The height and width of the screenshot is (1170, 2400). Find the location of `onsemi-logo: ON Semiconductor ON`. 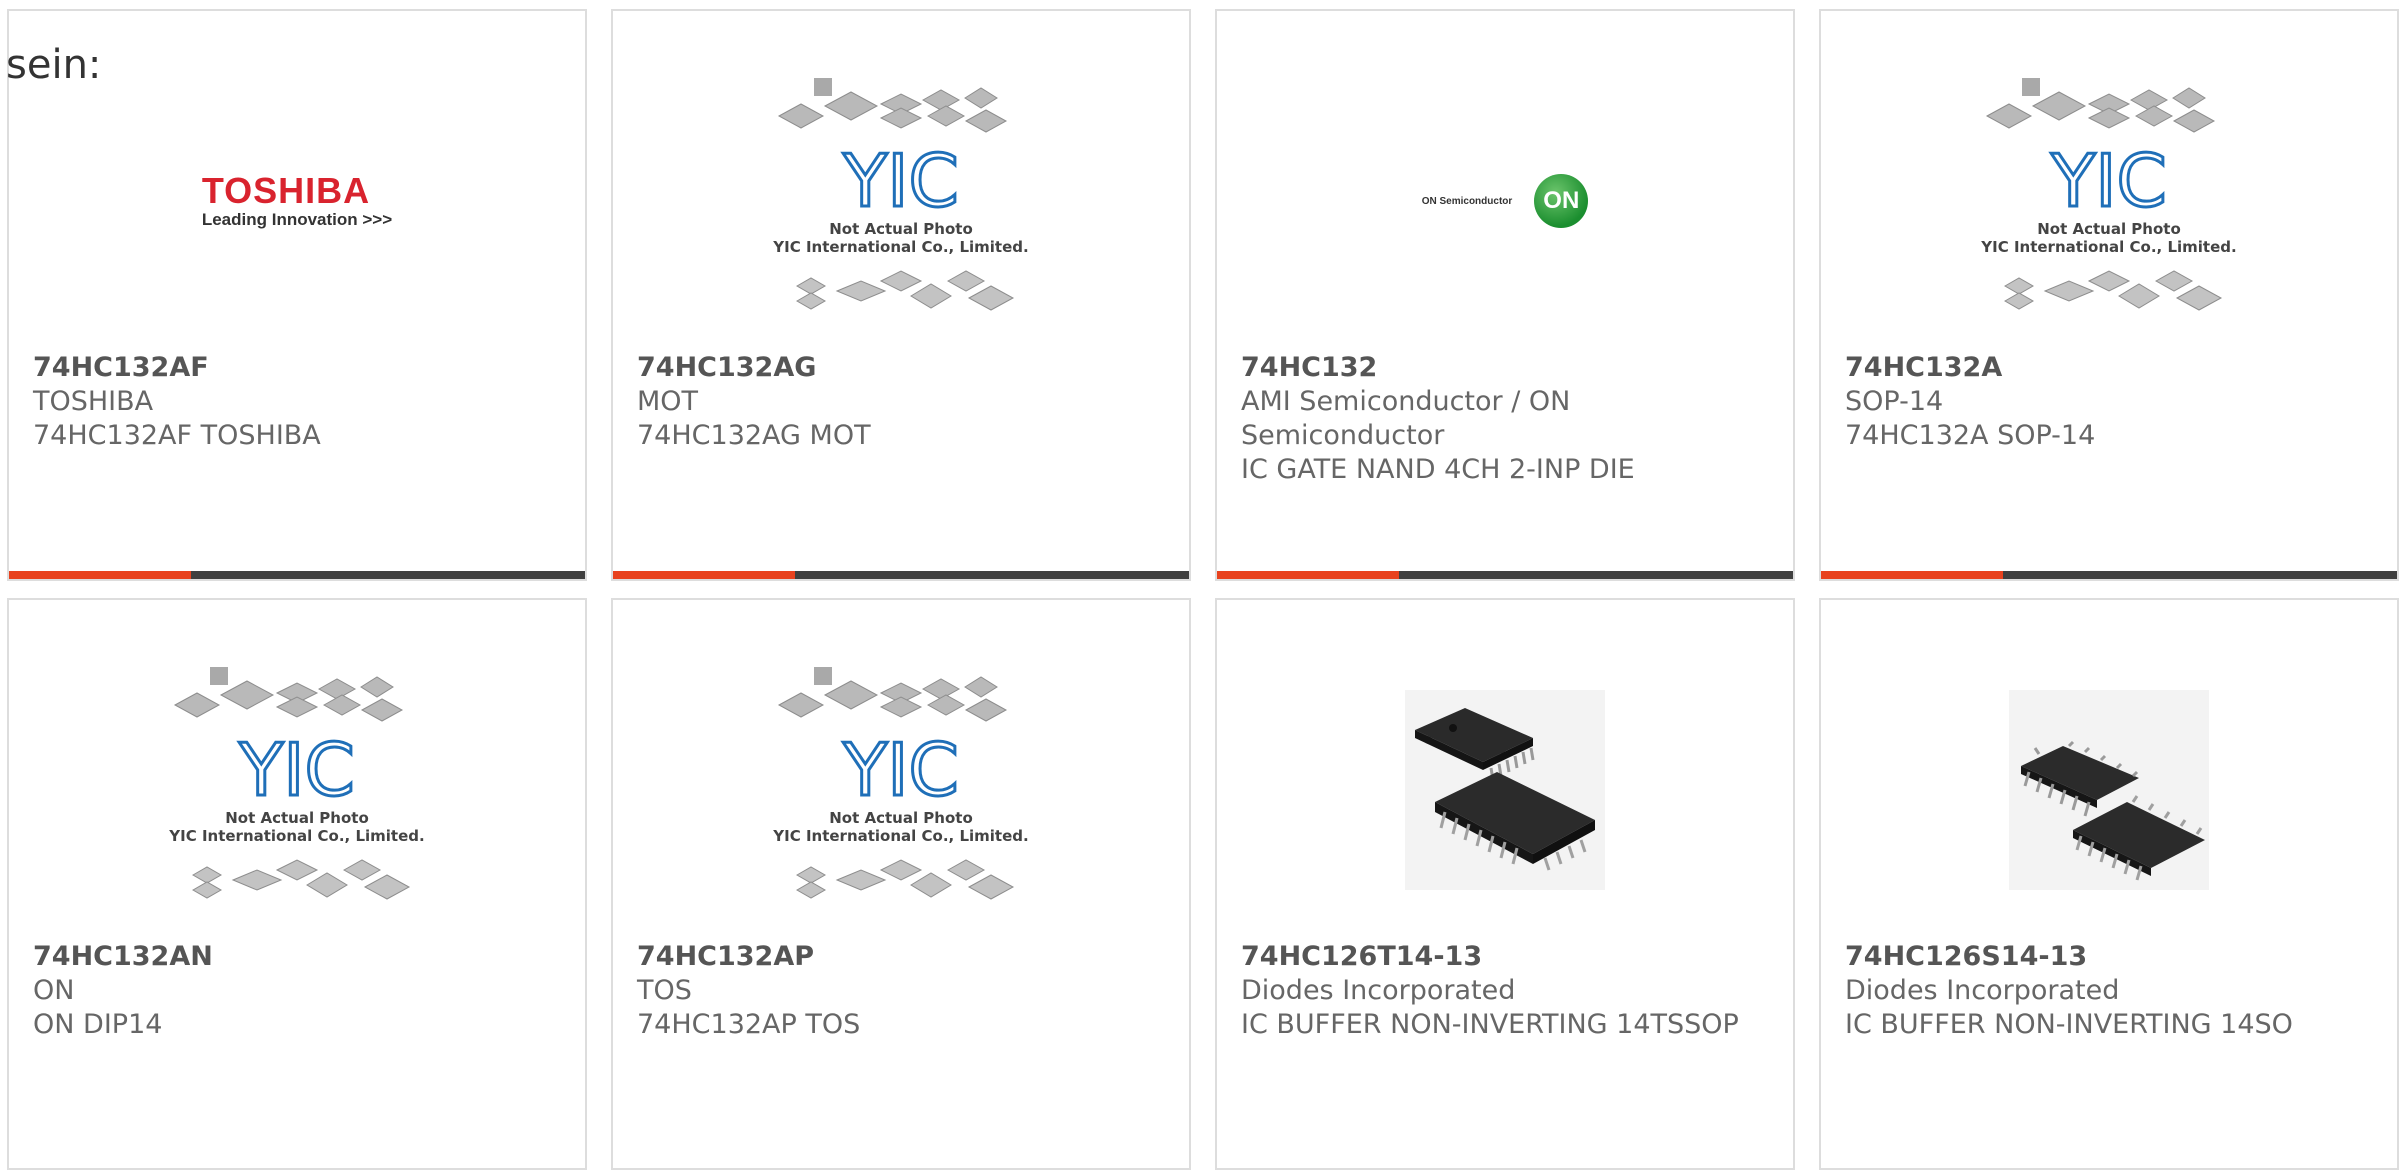

onsemi-logo: ON Semiconductor ON is located at coordinates (1505, 201).